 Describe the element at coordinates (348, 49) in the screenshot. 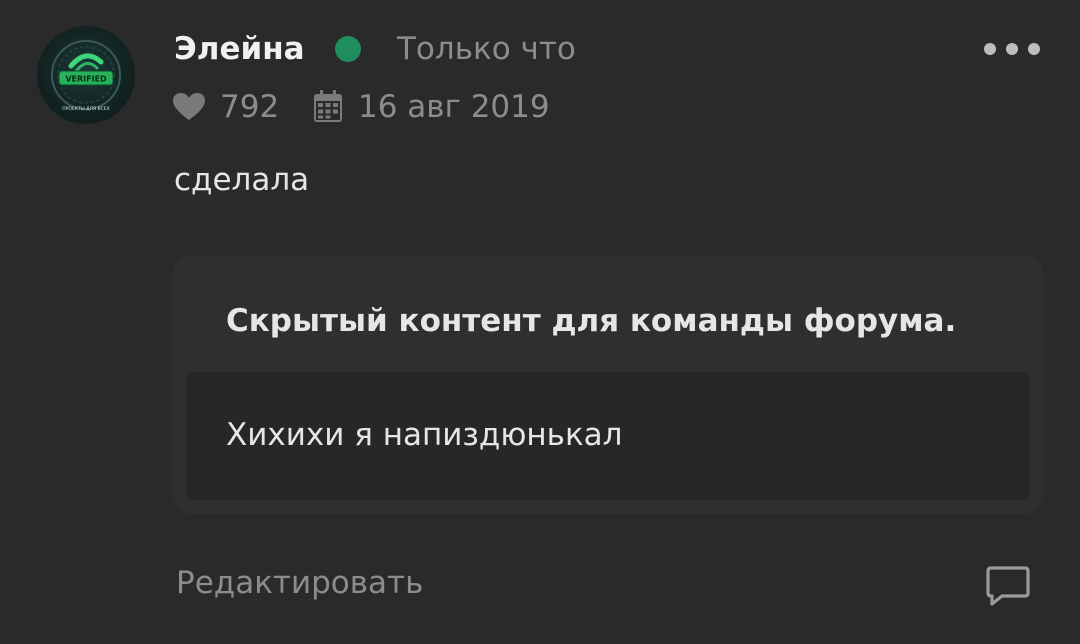

I see `online-status-icon` at that location.